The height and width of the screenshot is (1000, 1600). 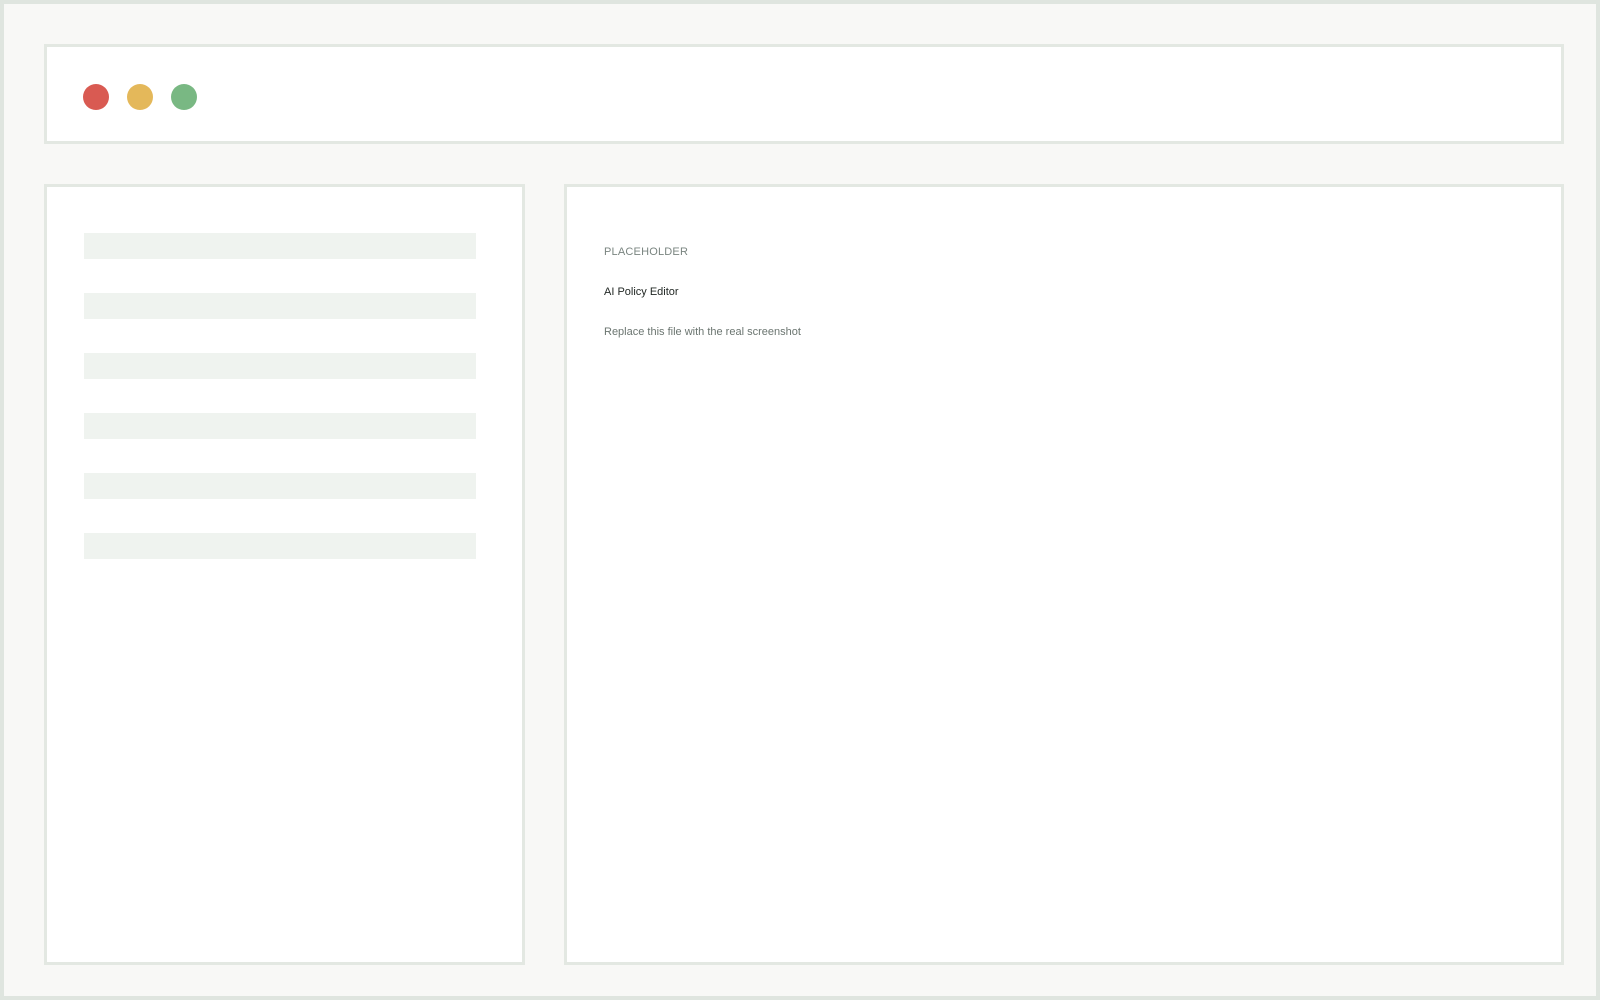 I want to click on page-title: AI Policy Editor, so click(x=641, y=292).